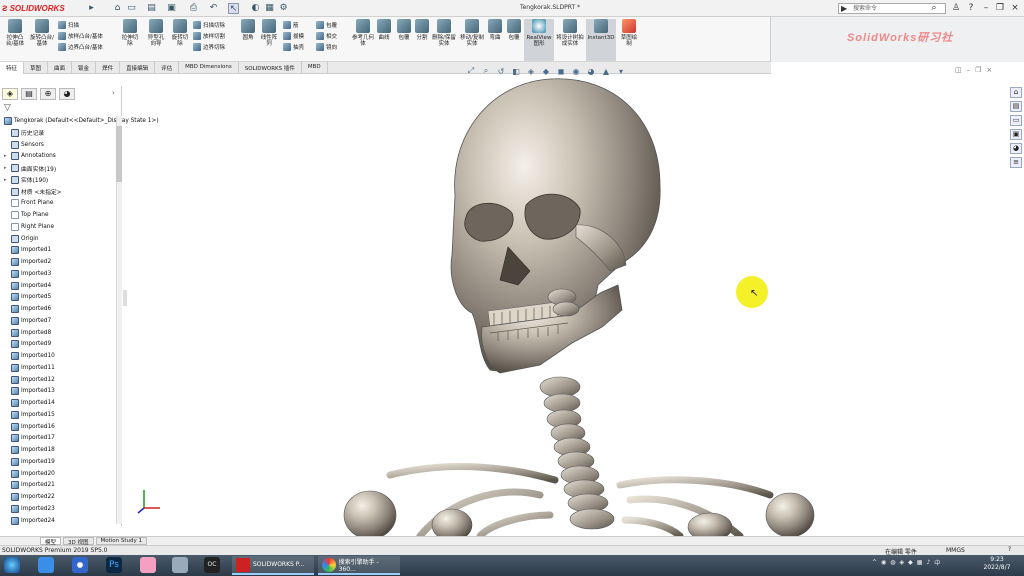 The image size is (1024, 576). What do you see at coordinates (955, 550) in the screenshot?
I see `status-units: MMGS` at bounding box center [955, 550].